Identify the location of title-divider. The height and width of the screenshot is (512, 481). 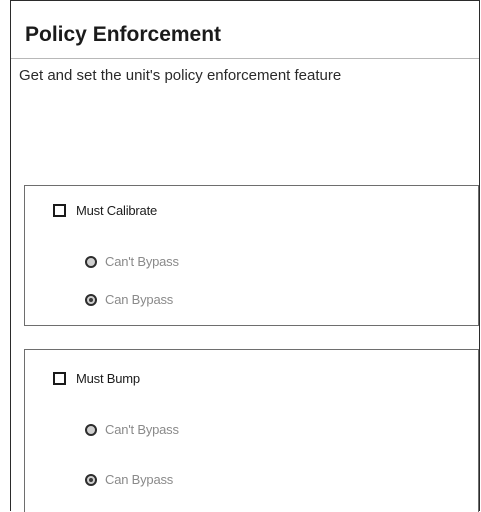
(245, 58).